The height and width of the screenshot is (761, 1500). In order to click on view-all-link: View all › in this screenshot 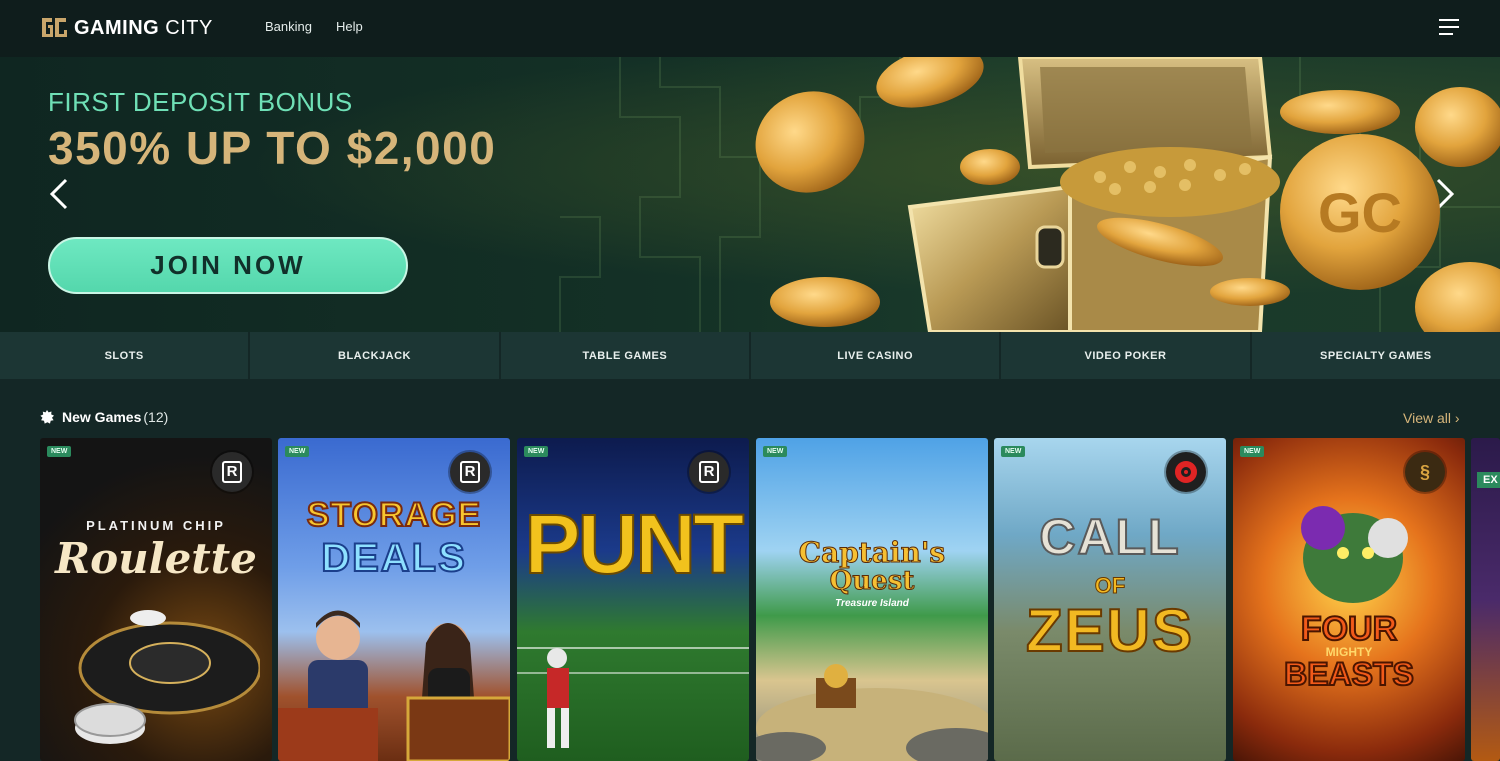, I will do `click(1431, 418)`.